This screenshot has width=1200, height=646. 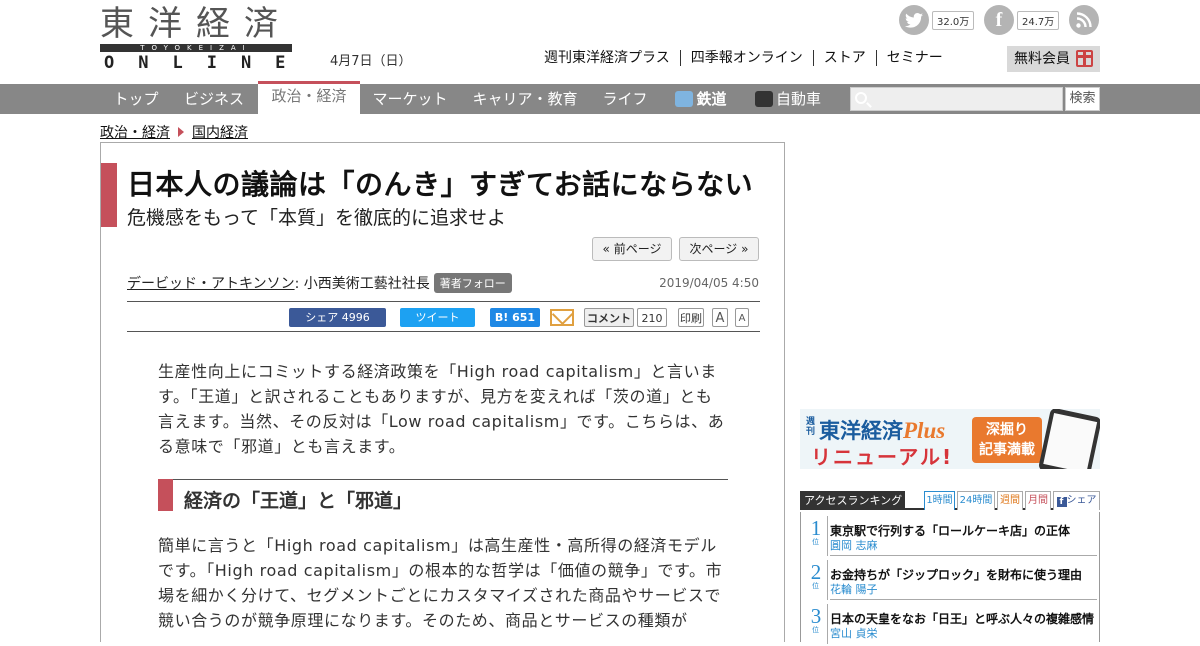 What do you see at coordinates (196, 24) in the screenshot?
I see `logo-kanji: 東洋経済` at bounding box center [196, 24].